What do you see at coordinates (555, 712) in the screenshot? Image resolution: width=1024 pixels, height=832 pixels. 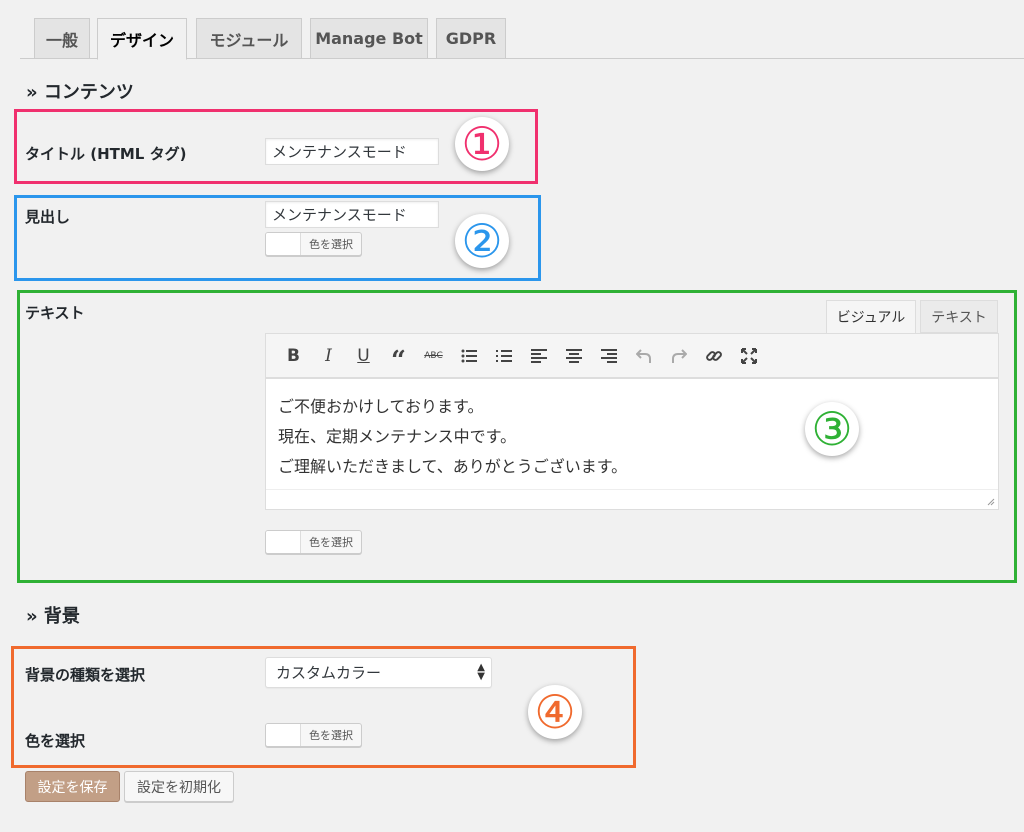 I see `annotation-badge-4: ④` at bounding box center [555, 712].